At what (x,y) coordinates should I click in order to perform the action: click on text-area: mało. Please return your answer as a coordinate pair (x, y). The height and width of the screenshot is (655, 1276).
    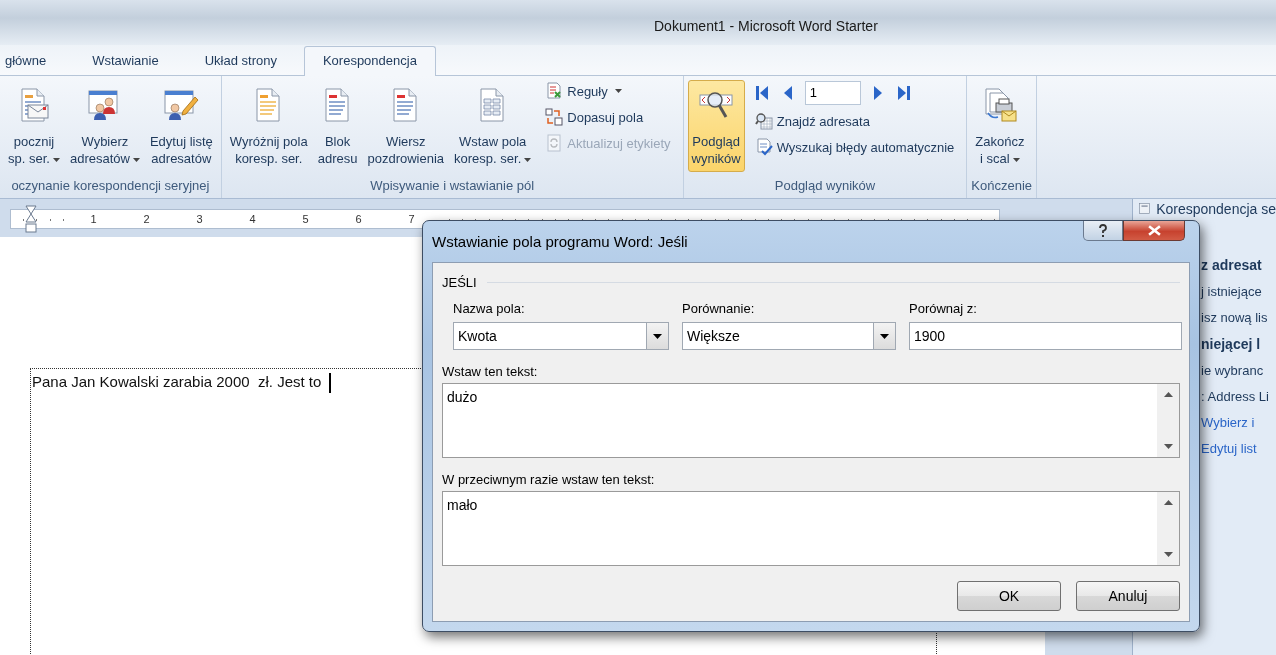
    Looking at the image, I should click on (811, 528).